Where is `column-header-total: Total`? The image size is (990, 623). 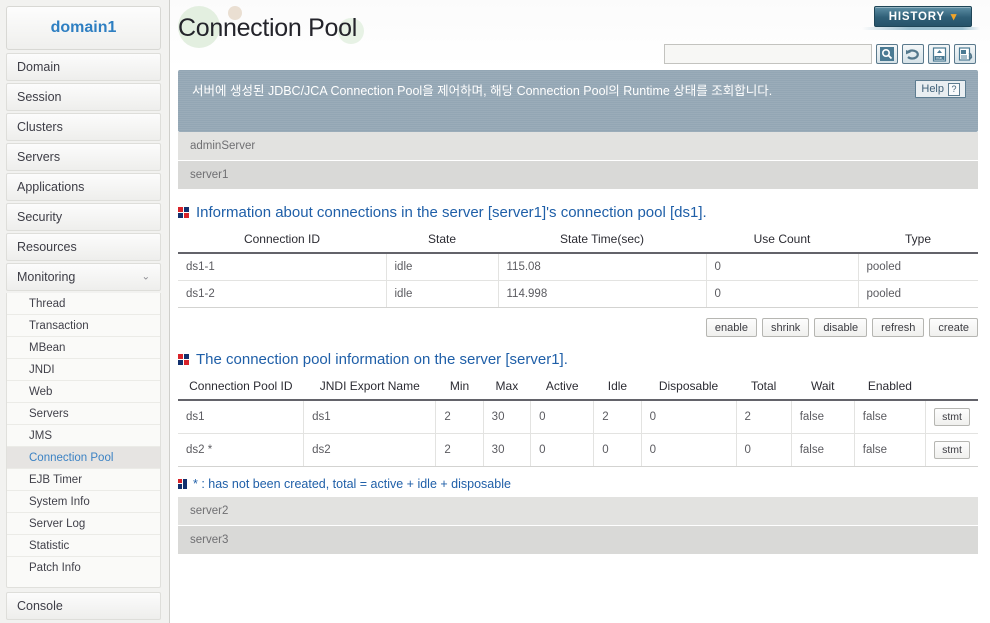 column-header-total: Total is located at coordinates (764, 387).